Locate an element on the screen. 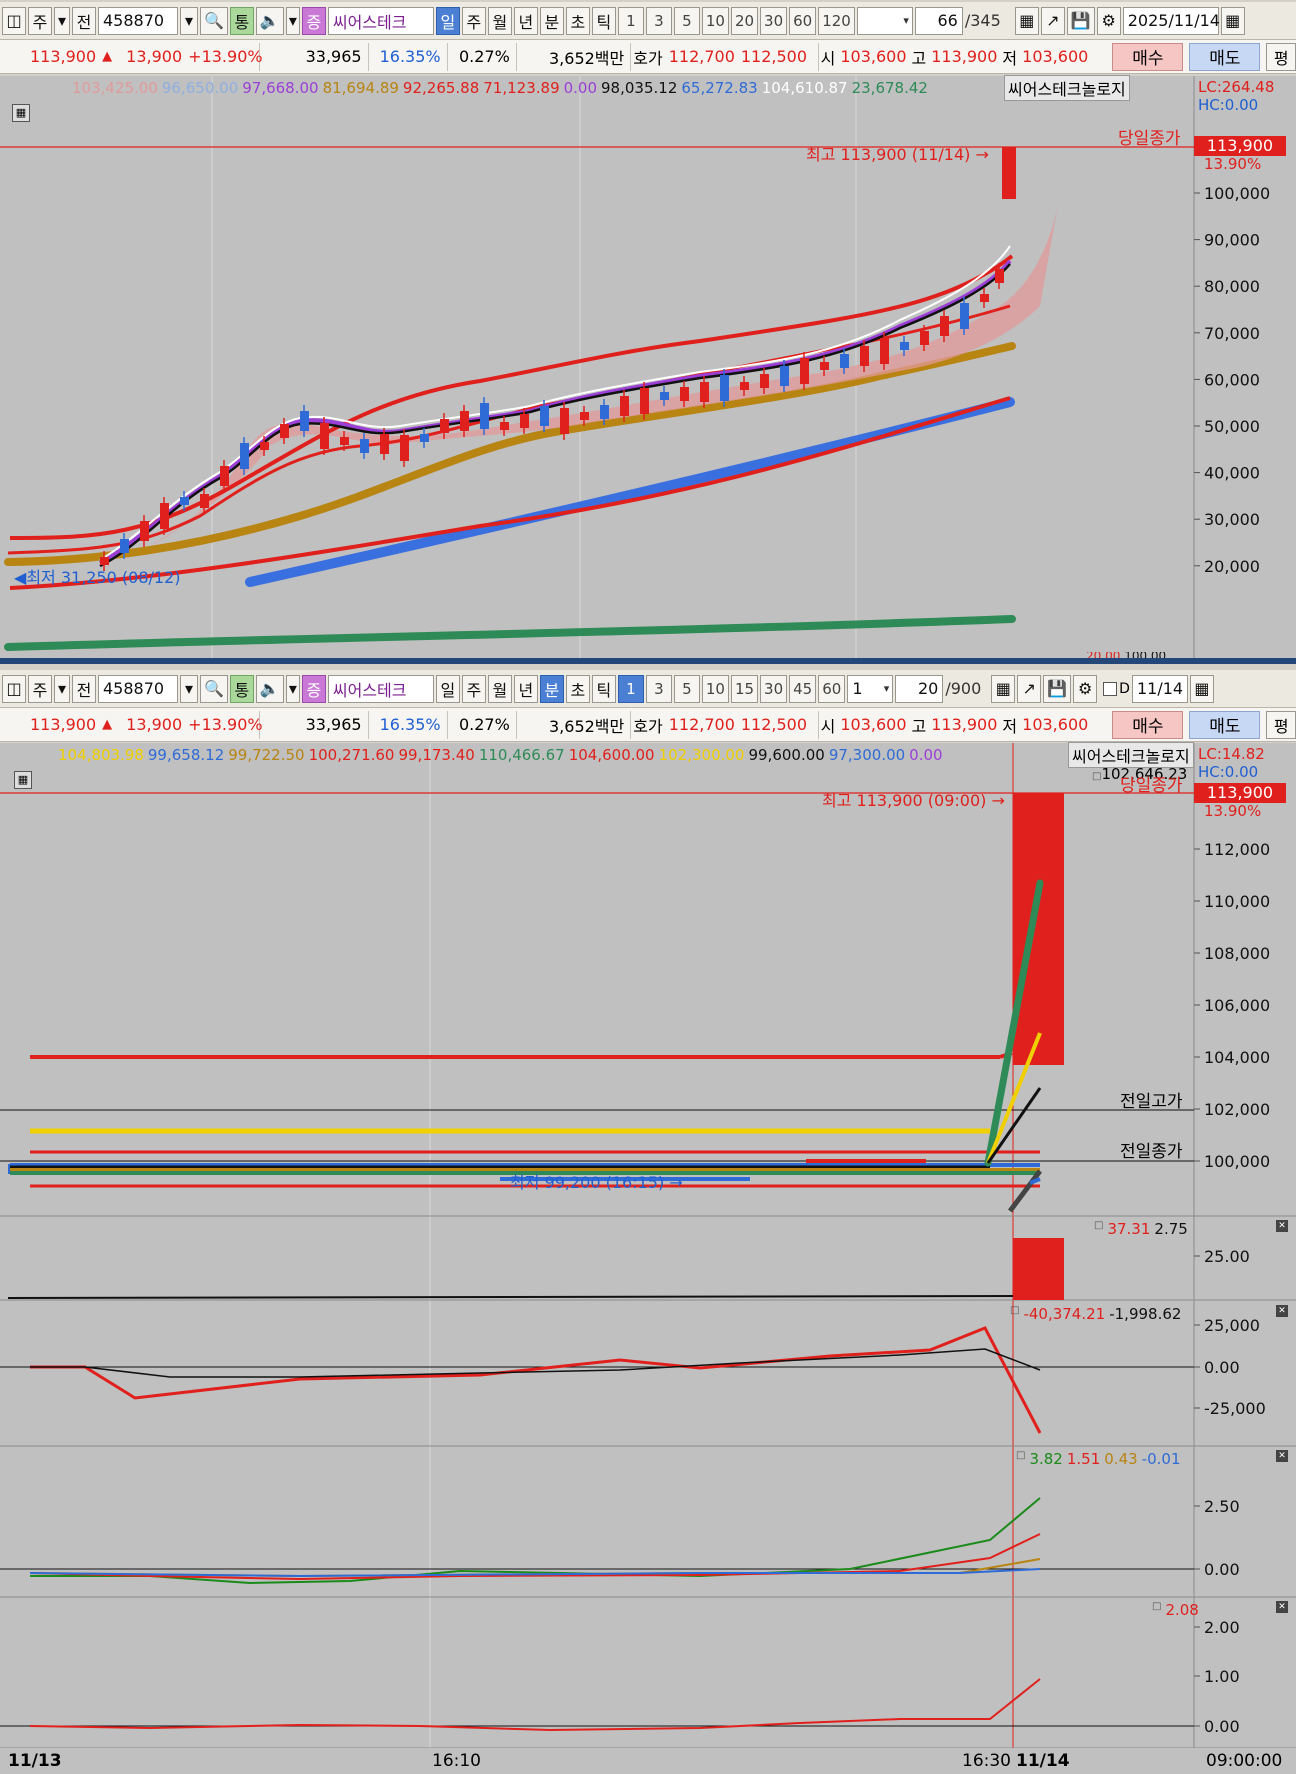 The width and height of the screenshot is (1296, 1774). interval-select: 1 ▾ is located at coordinates (870, 688).